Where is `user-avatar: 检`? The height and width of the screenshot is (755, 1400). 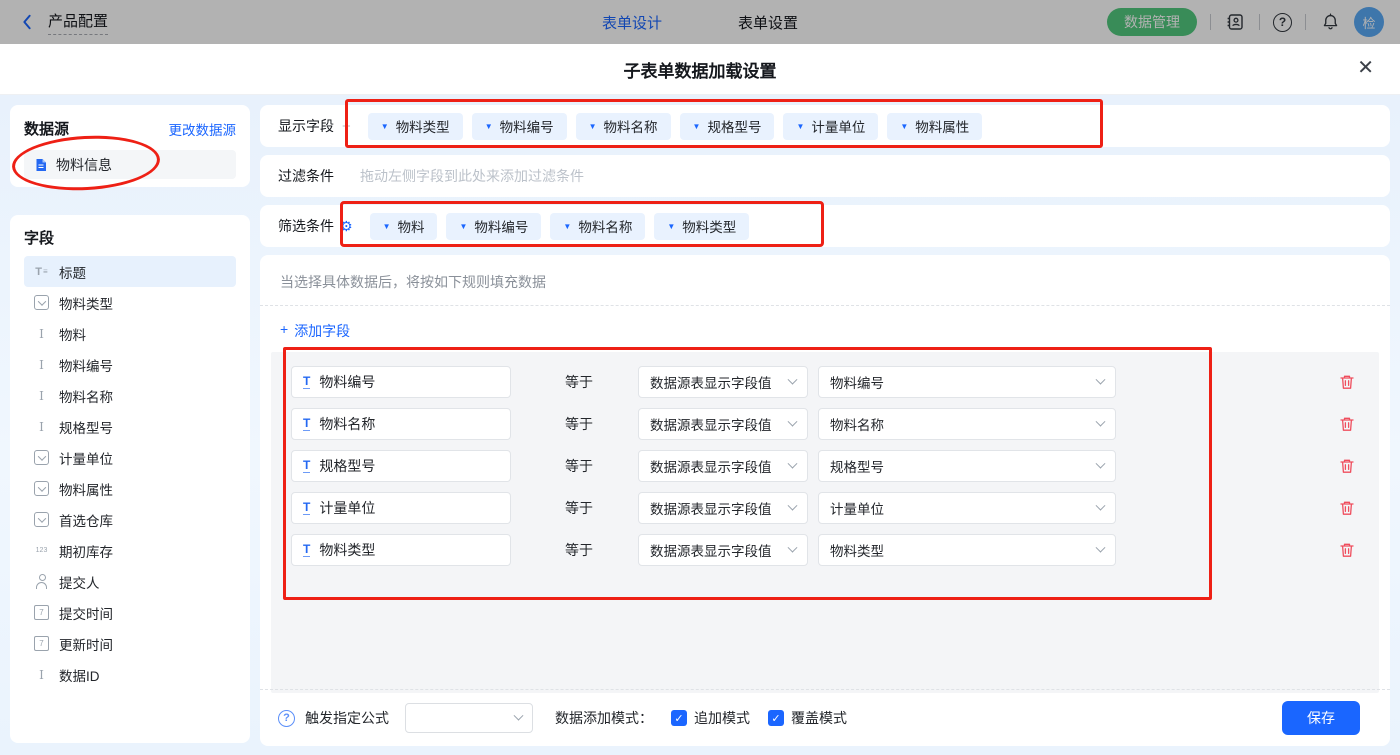
user-avatar: 检 is located at coordinates (1369, 22).